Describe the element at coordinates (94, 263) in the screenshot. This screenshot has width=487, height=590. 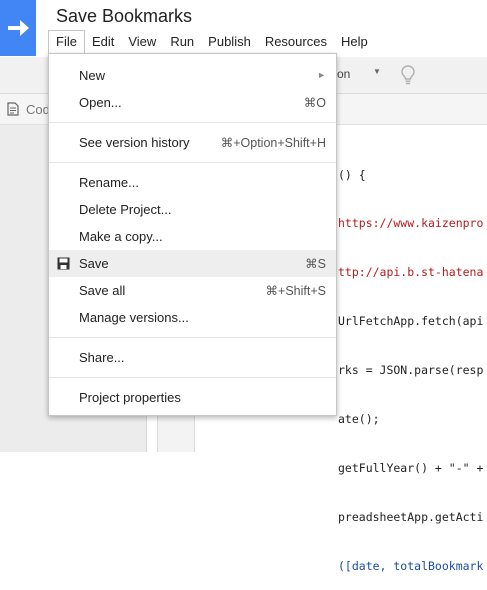
I see `menu-item-label: Save` at that location.